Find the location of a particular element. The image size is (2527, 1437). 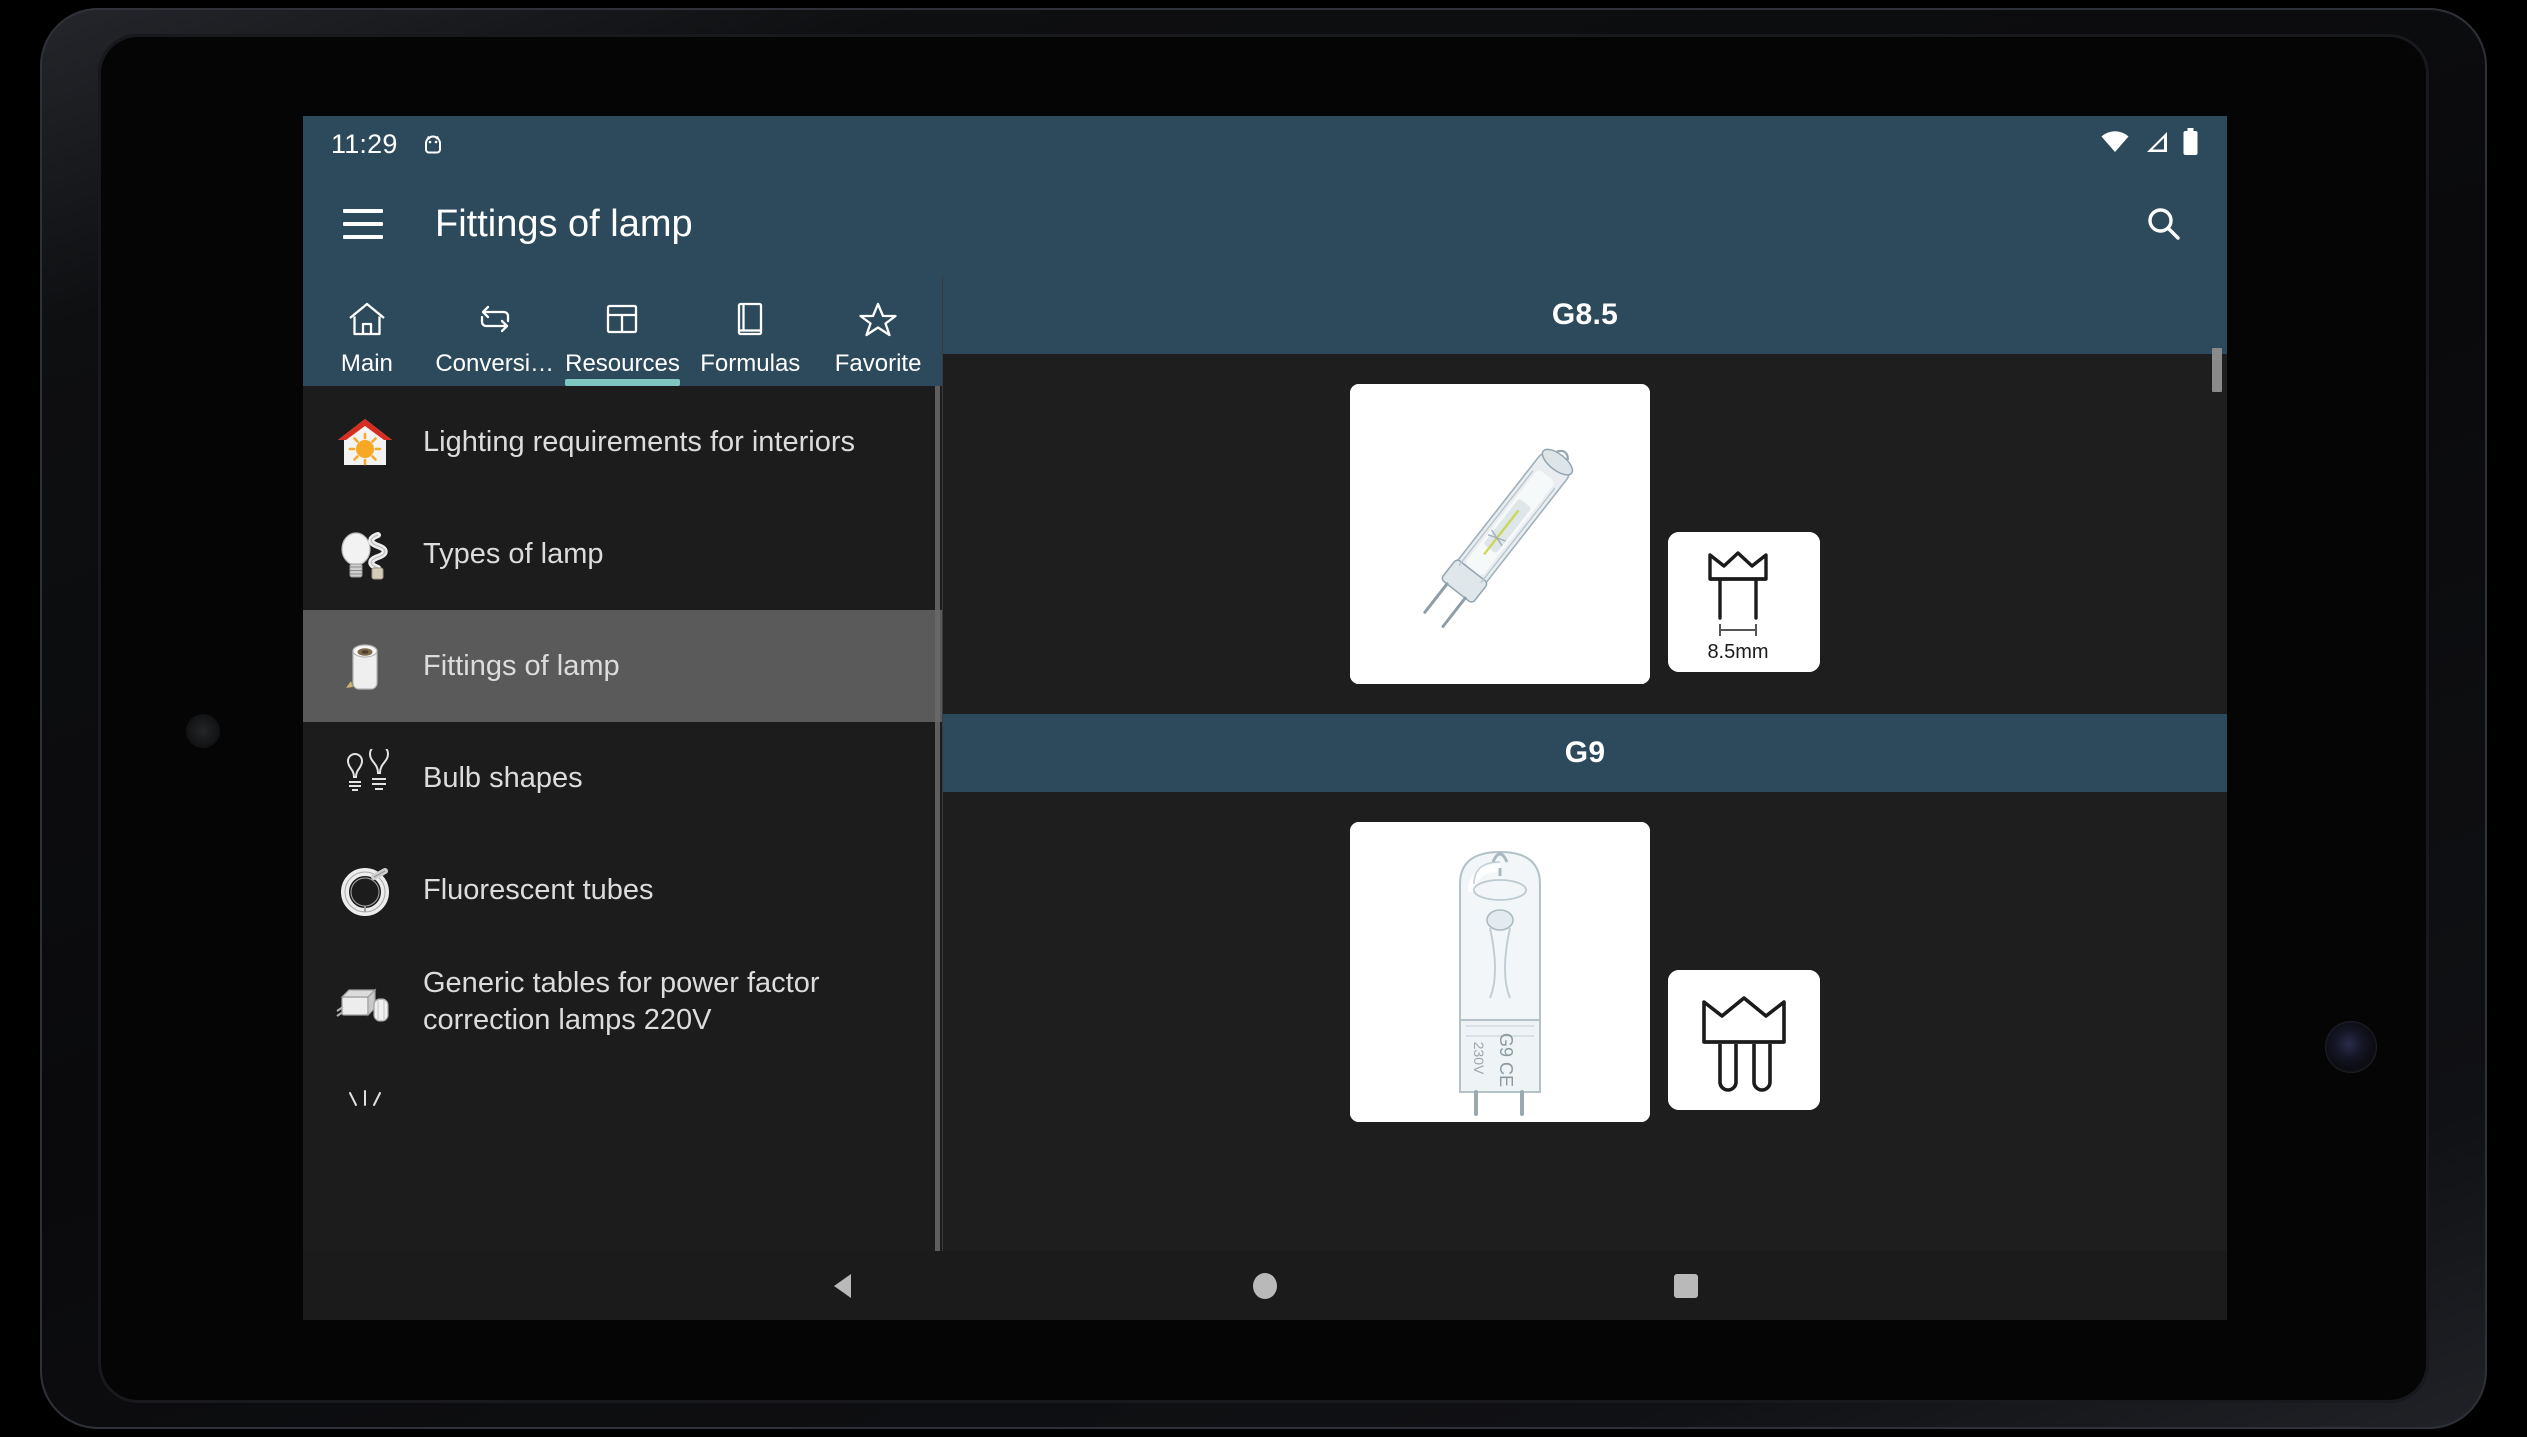

section-body-g9: G9 CE 230V is located at coordinates (1585, 972).